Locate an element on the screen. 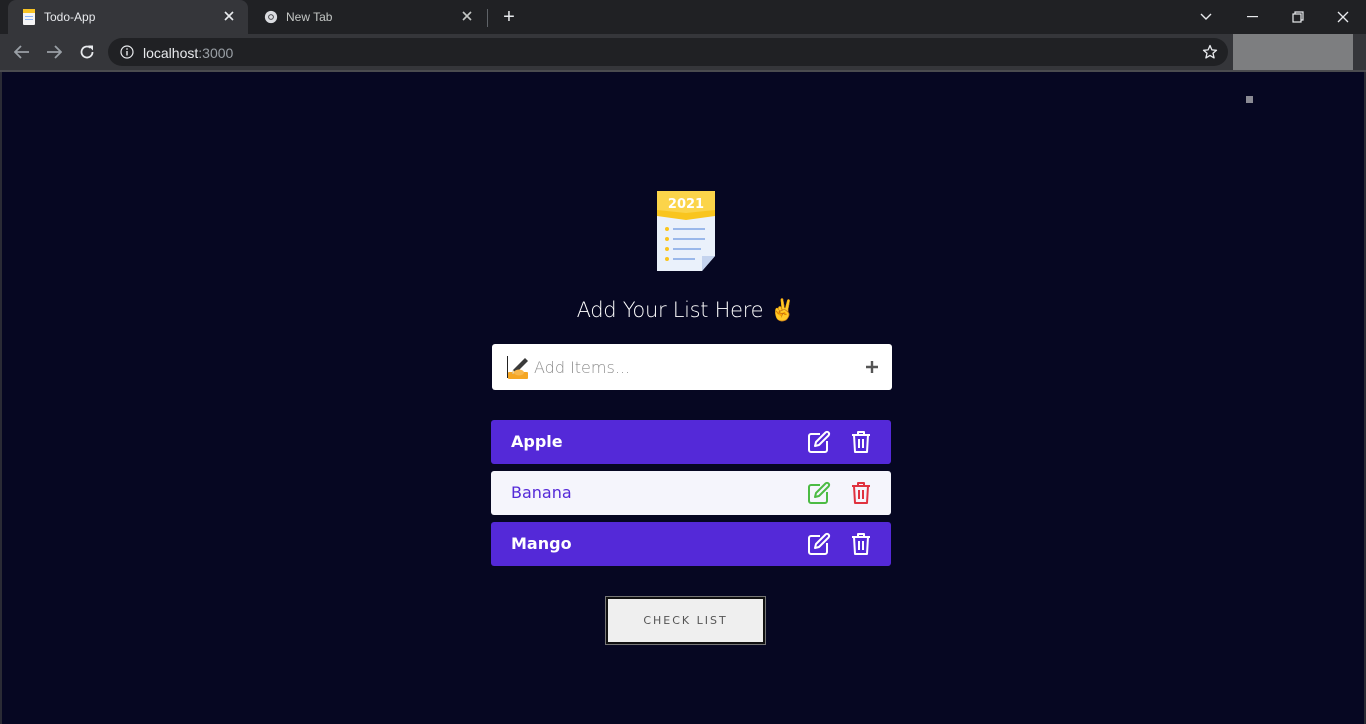 The height and width of the screenshot is (724, 1366). extension-area is located at coordinates (1293, 52).